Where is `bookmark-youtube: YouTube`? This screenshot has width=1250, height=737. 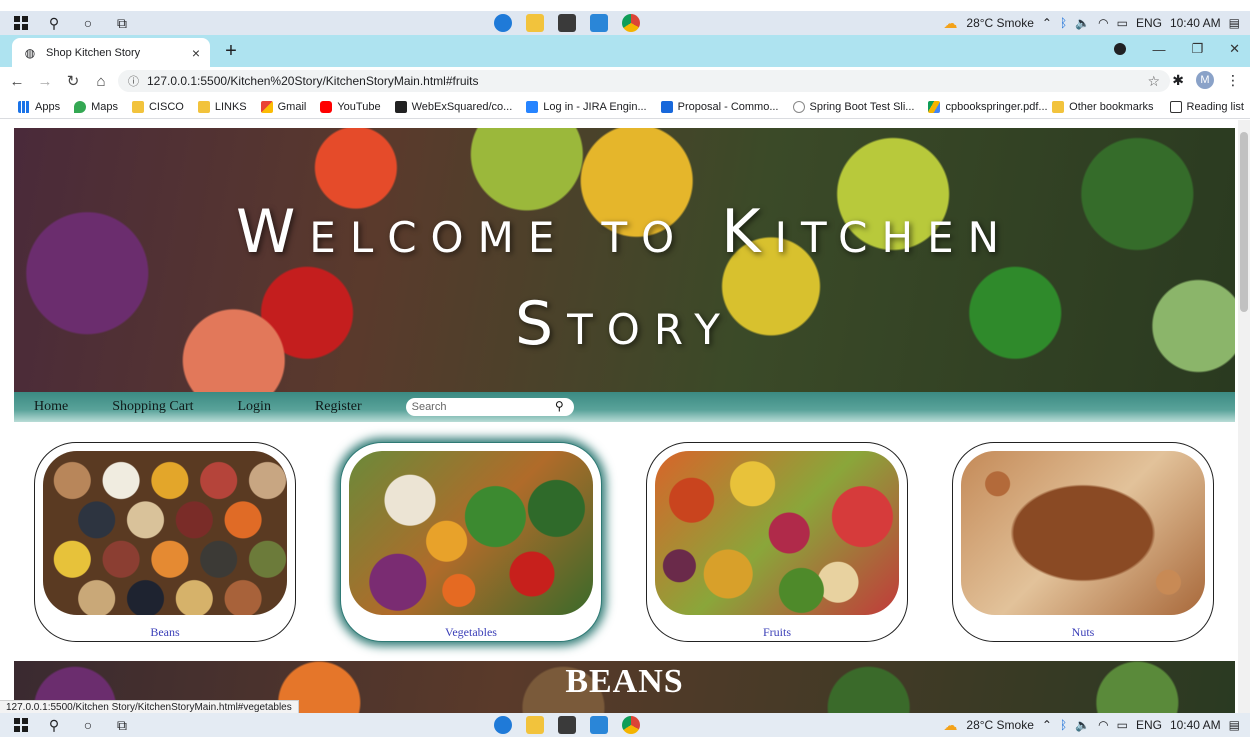
bookmark-youtube: YouTube is located at coordinates (350, 106).